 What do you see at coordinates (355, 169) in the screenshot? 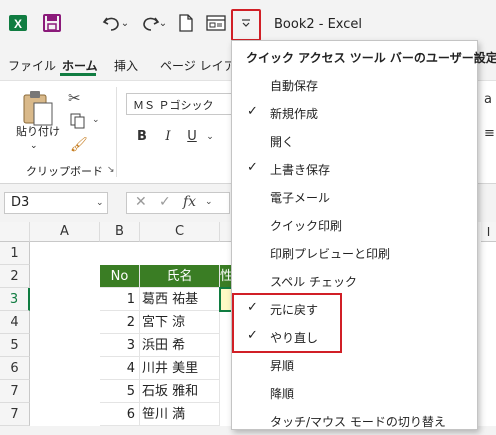
I see `menu-item-save: ✓ 上書き保存` at bounding box center [355, 169].